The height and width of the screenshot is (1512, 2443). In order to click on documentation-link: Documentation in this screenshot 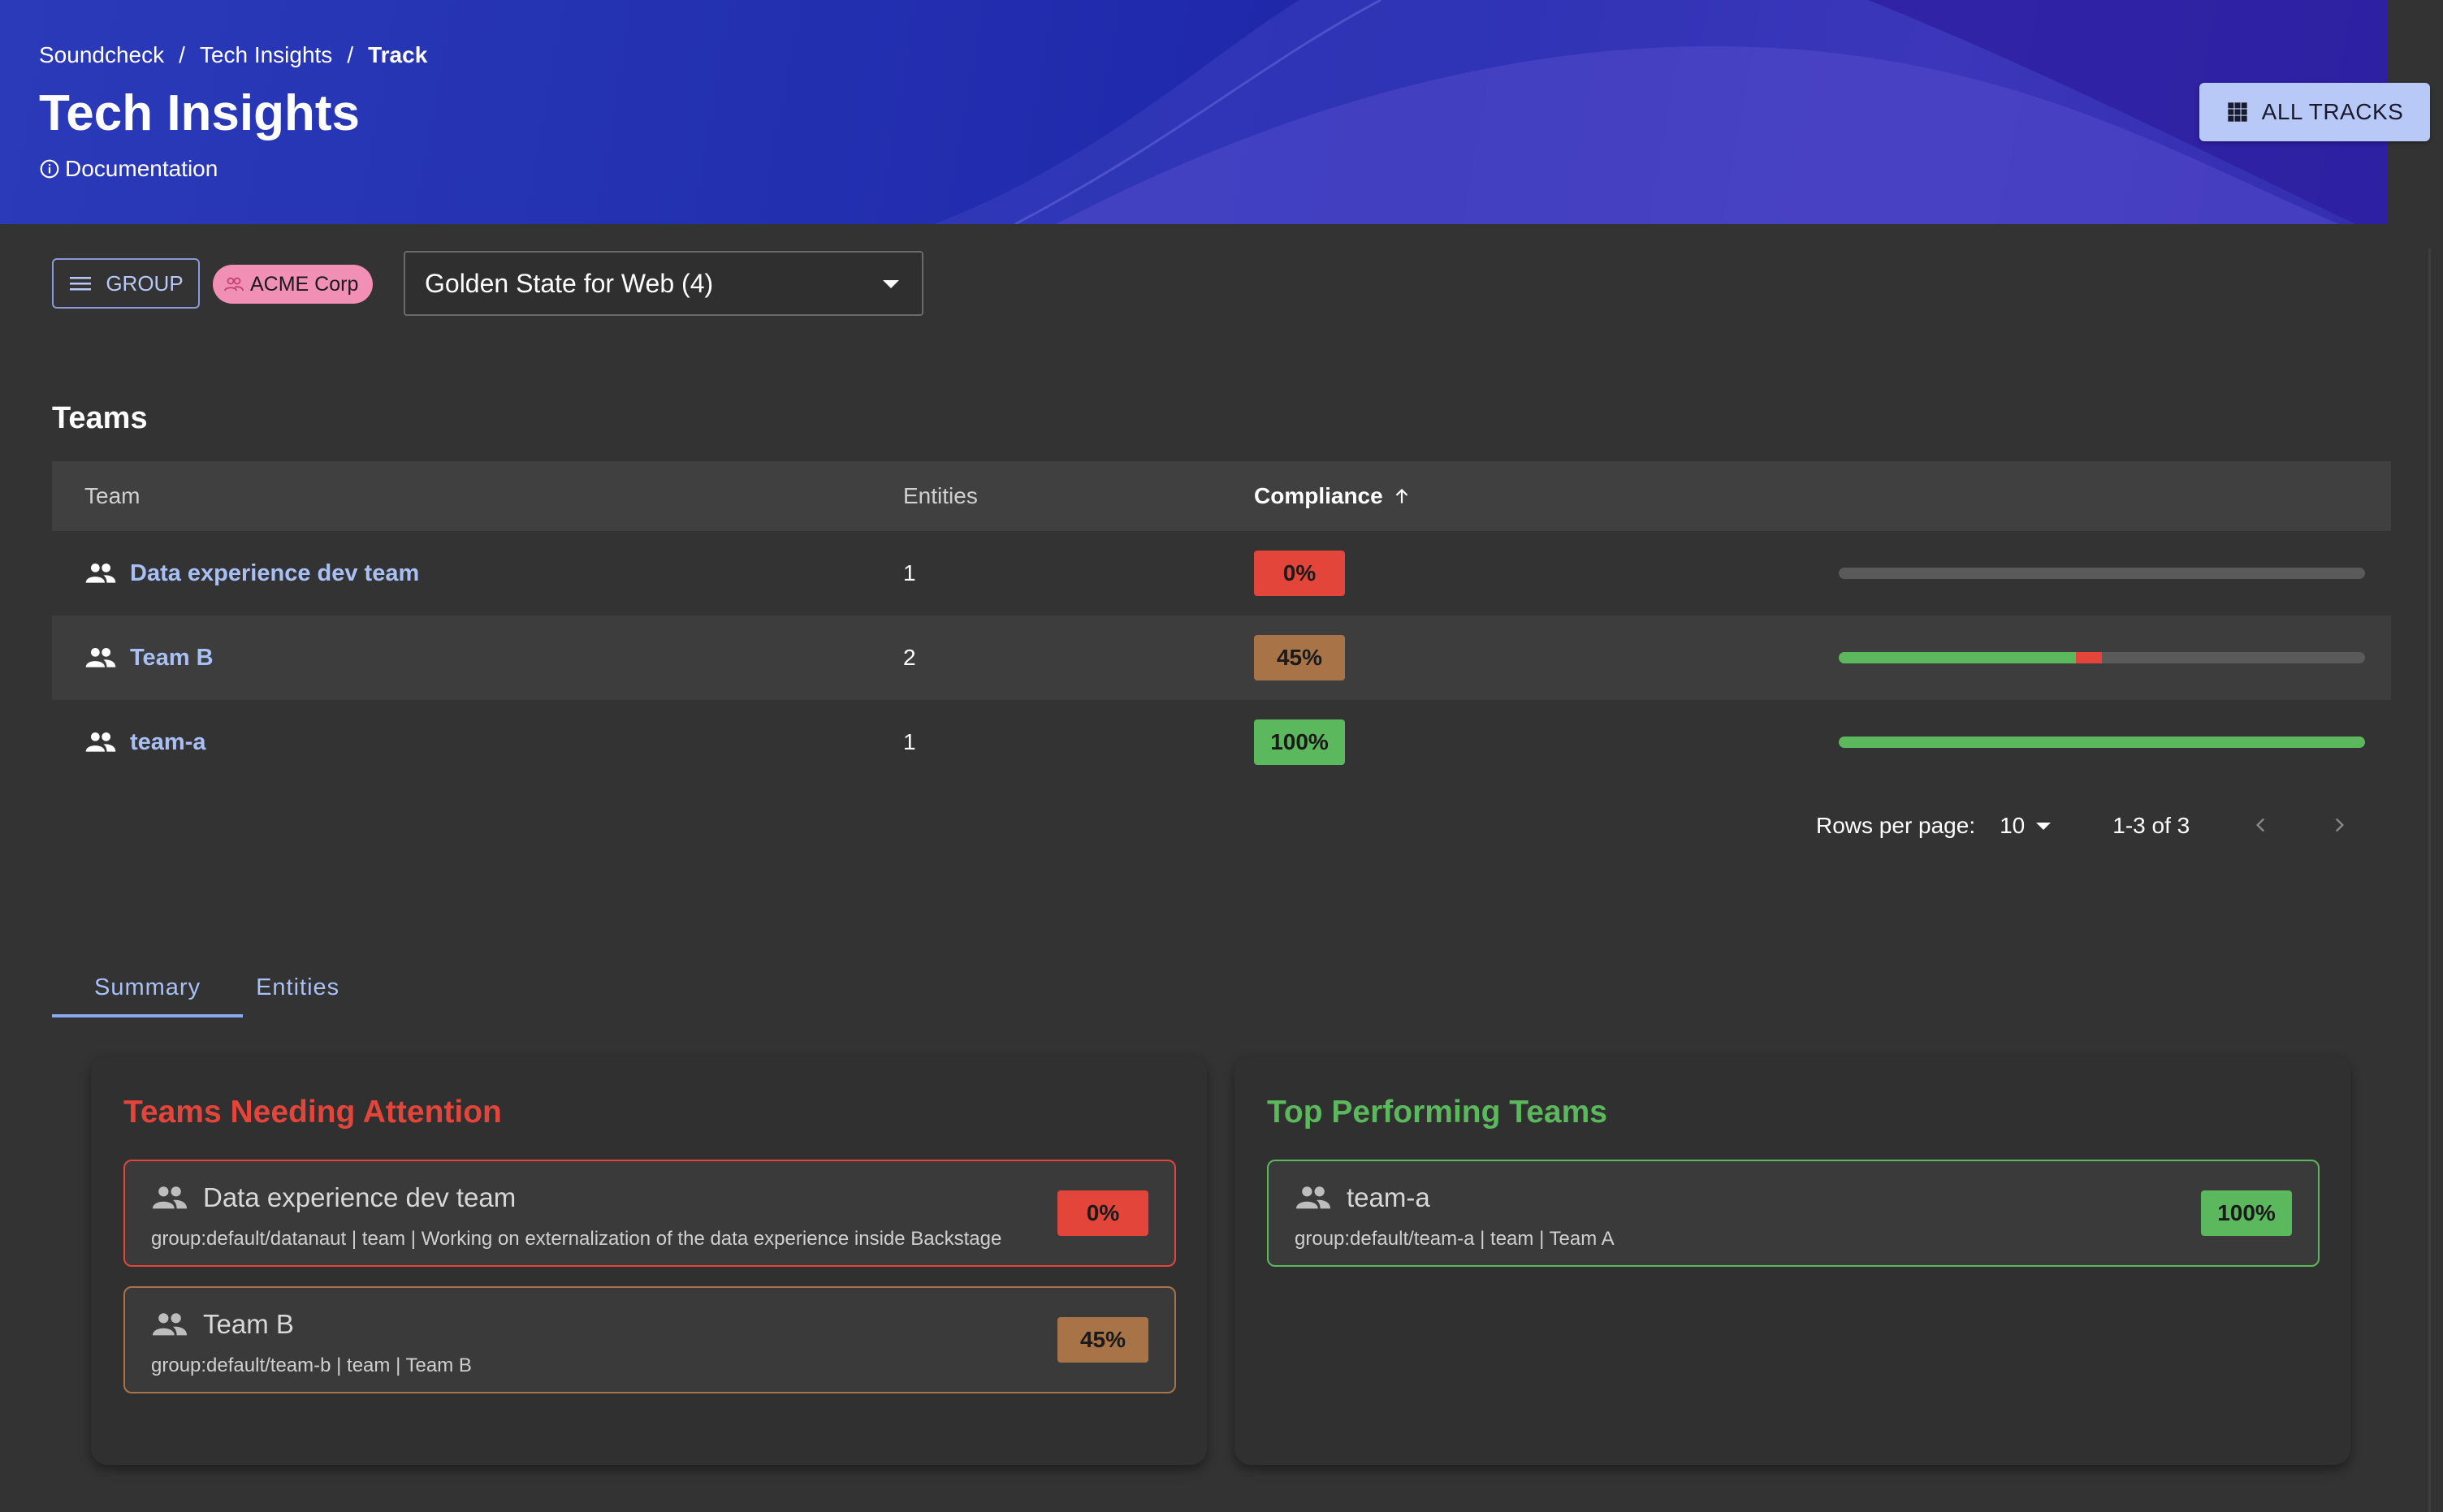, I will do `click(128, 169)`.